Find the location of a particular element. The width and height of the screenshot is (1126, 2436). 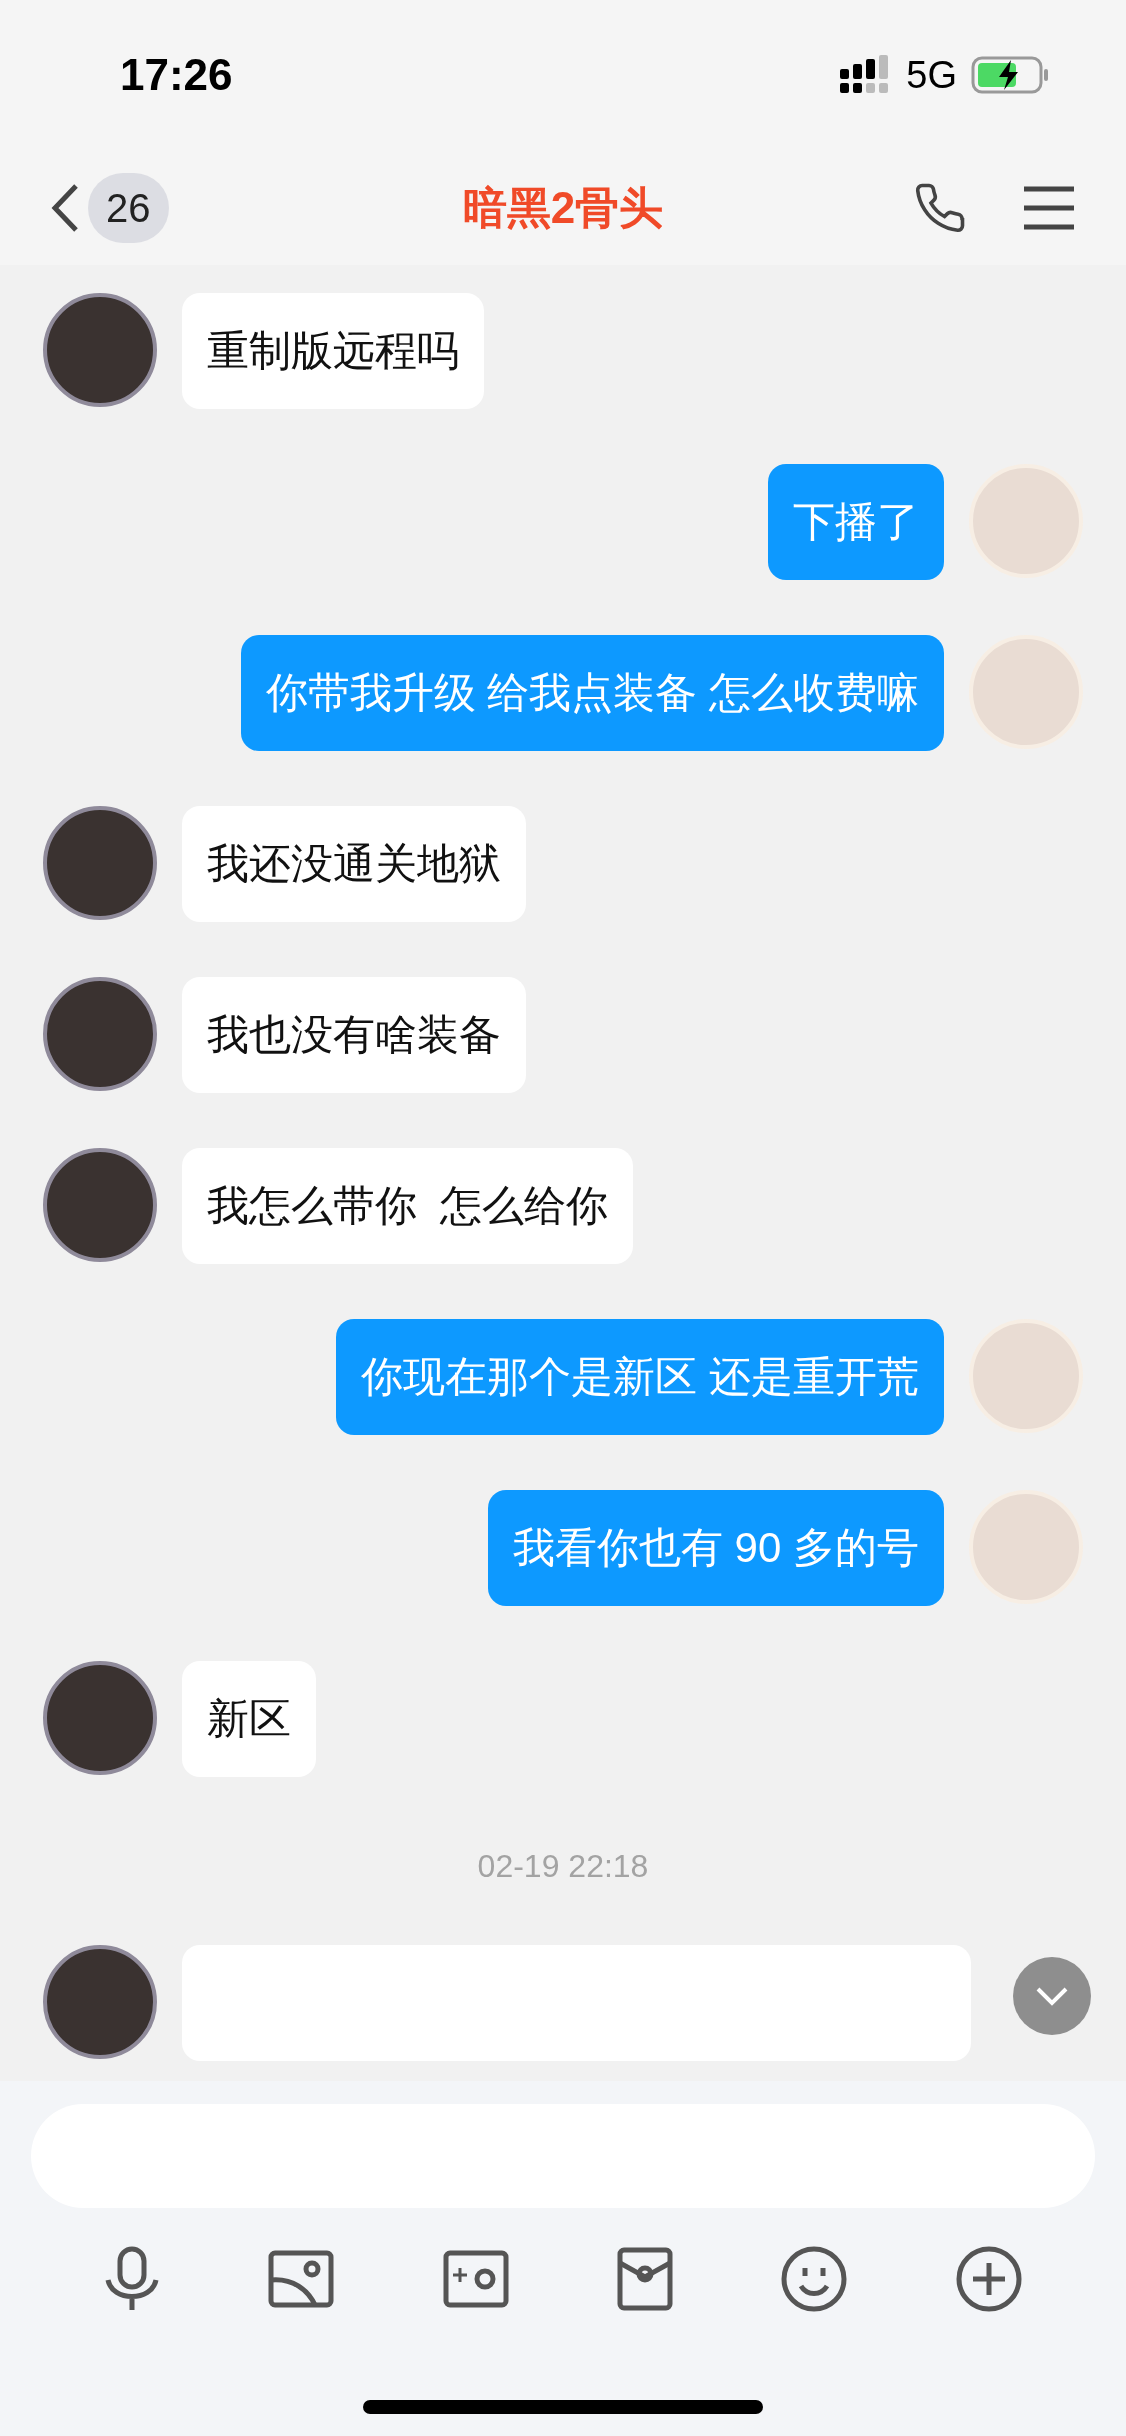

chat-title: 暗黑2骨头 is located at coordinates (563, 207).